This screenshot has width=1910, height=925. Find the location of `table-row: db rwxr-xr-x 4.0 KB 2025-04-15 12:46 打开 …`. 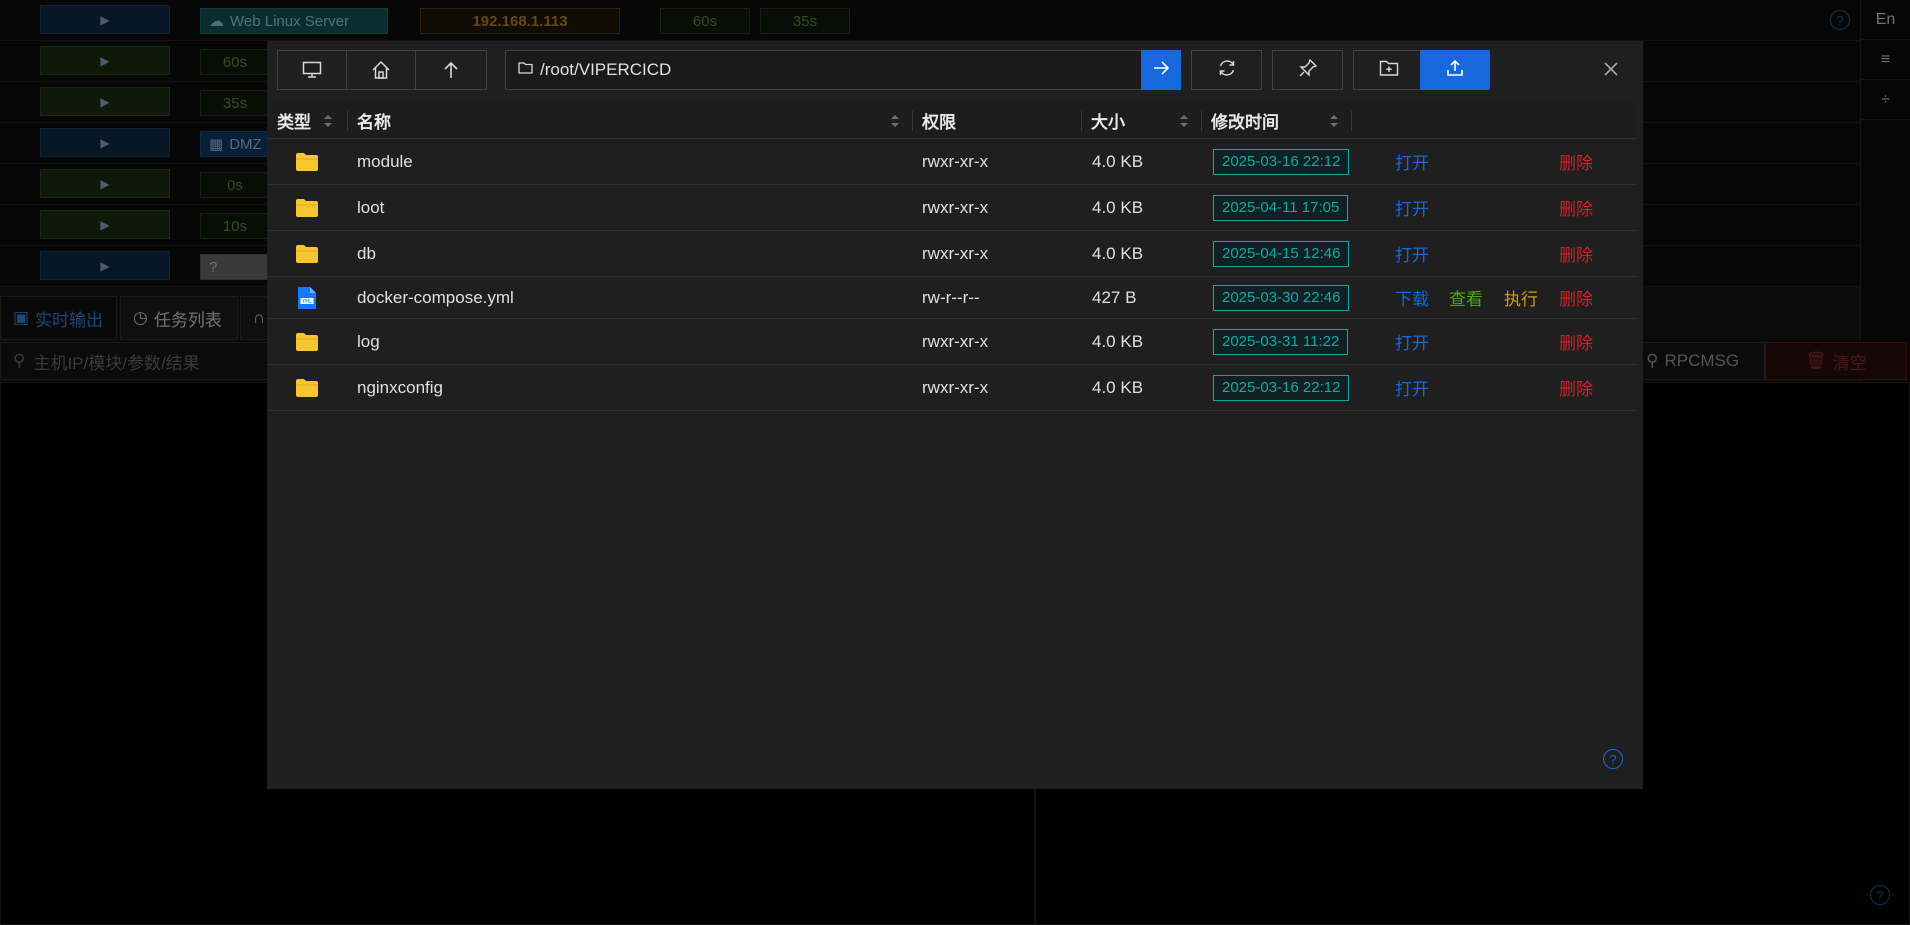

table-row: db rwxr-xr-x 4.0 KB 2025-04-15 12:46 打开 … is located at coordinates (952, 254).